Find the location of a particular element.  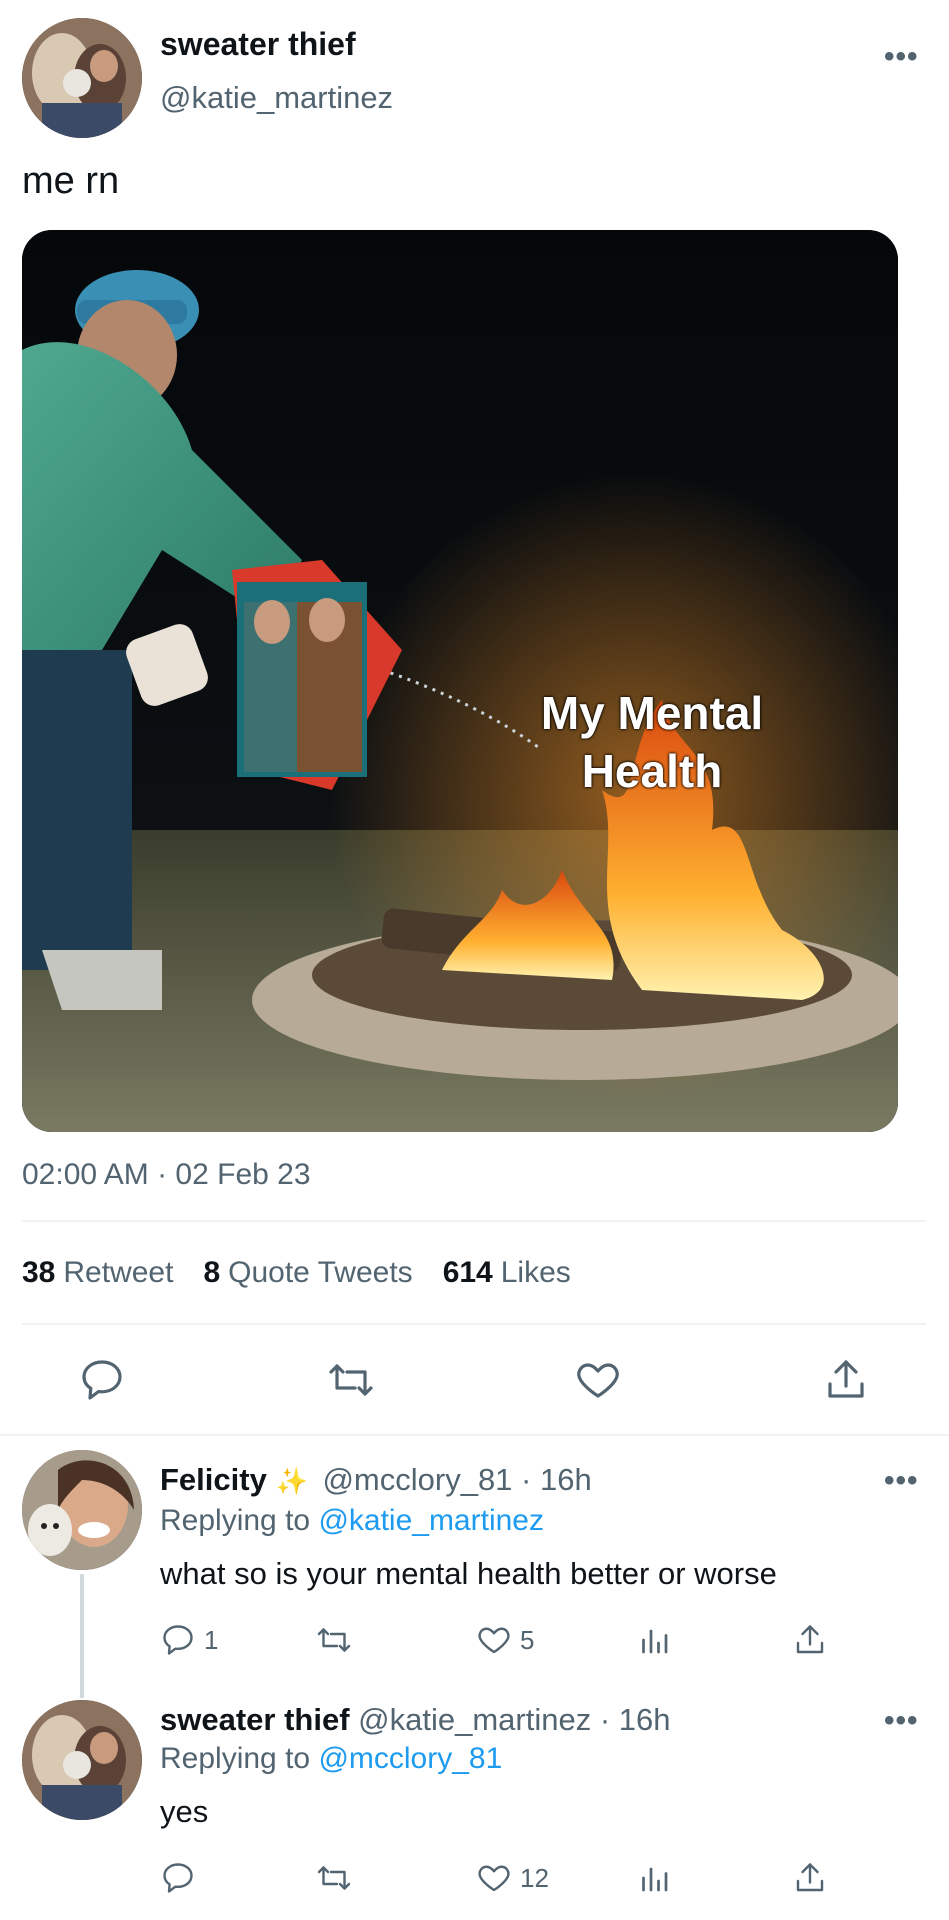

reply-header: sweater thief @katie_martinez · 16h is located at coordinates (415, 1720).